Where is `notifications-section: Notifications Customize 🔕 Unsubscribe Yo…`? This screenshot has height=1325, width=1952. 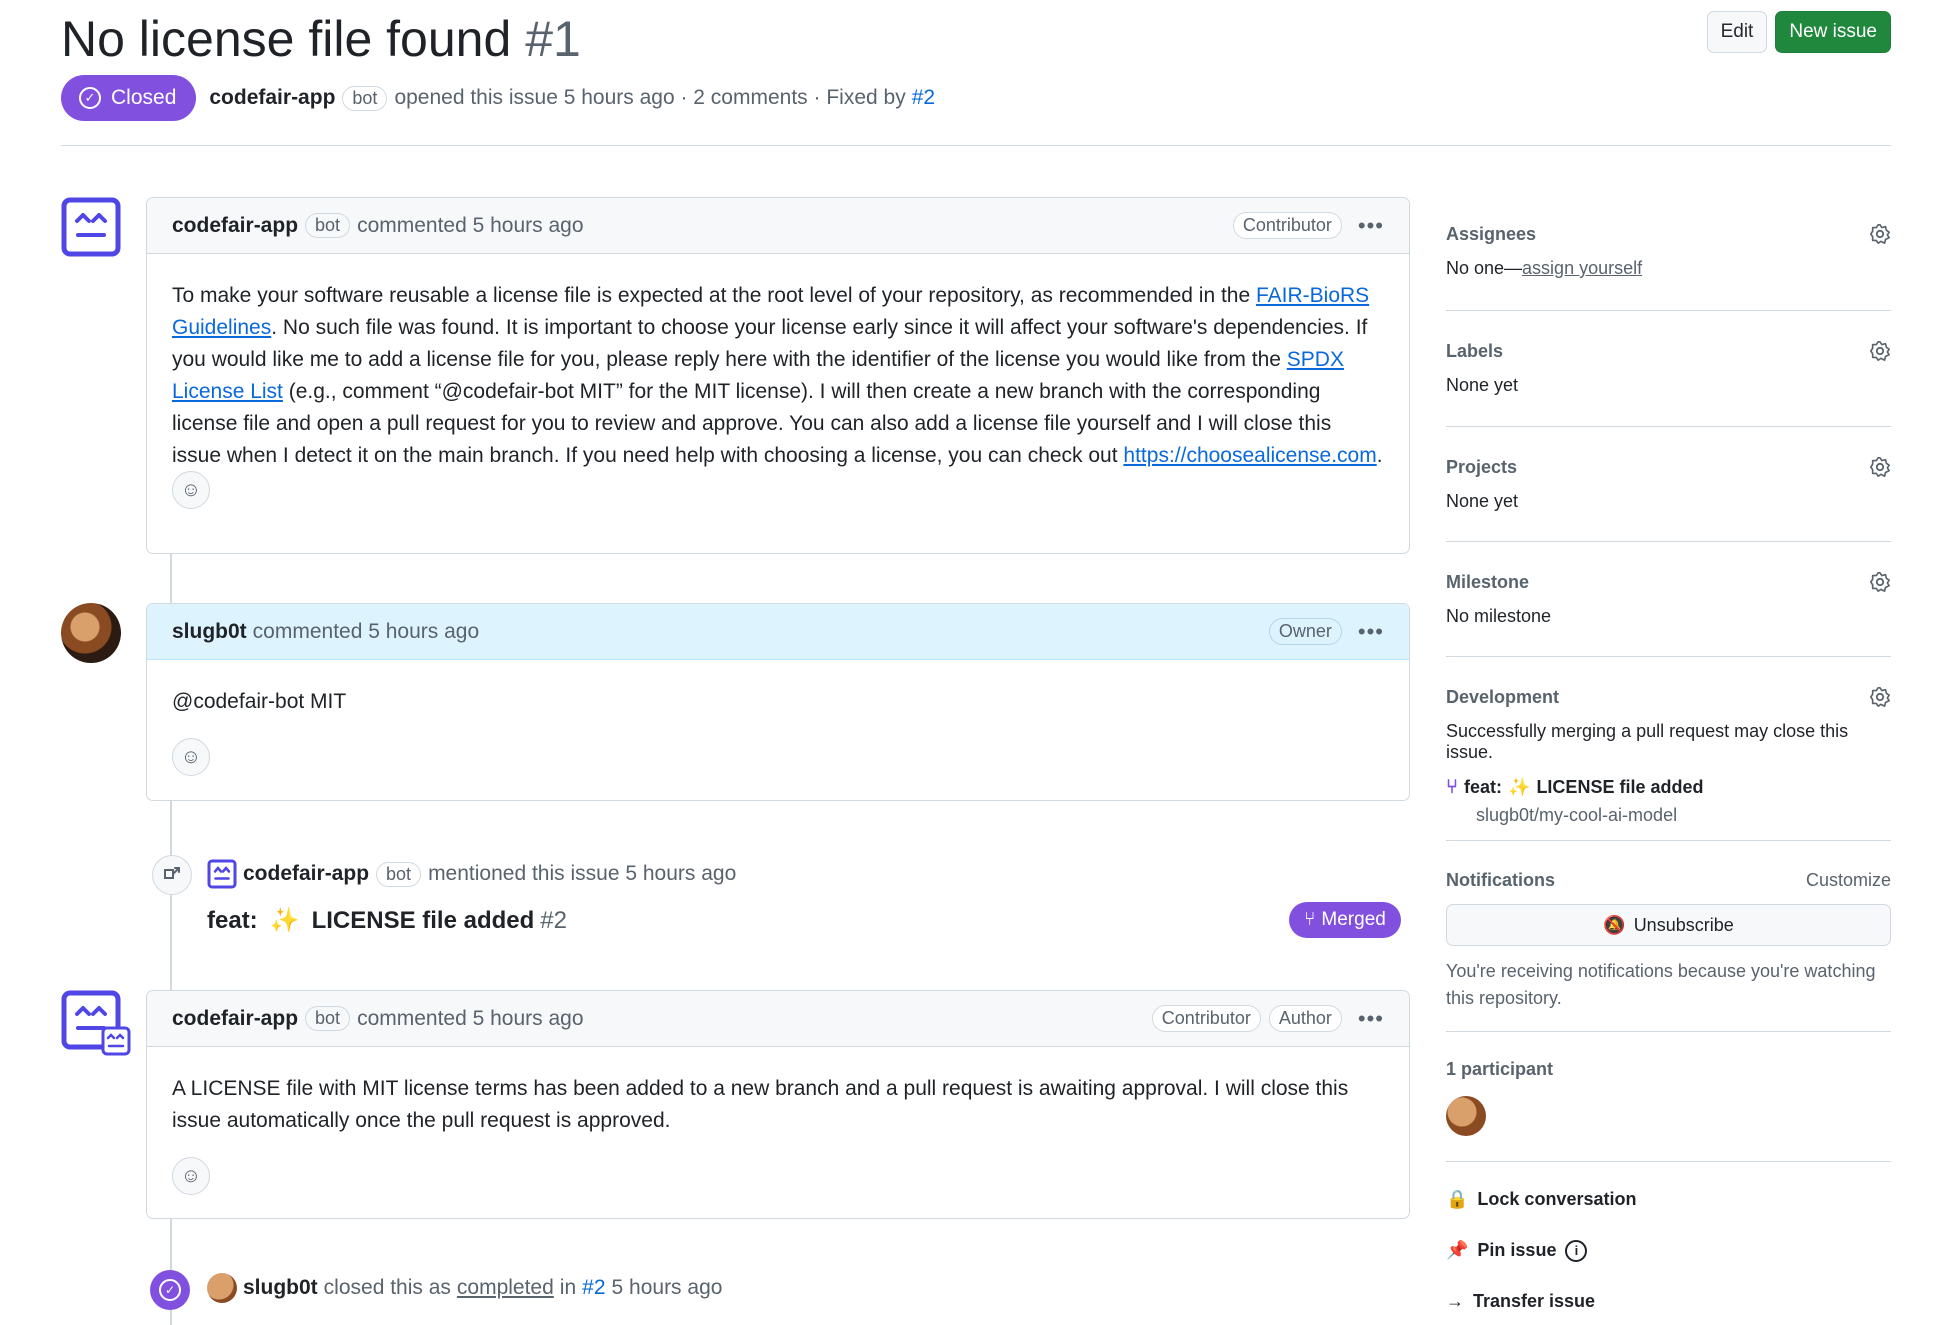
notifications-section: Notifications Customize 🔕 Unsubscribe Yo… is located at coordinates (1668, 936).